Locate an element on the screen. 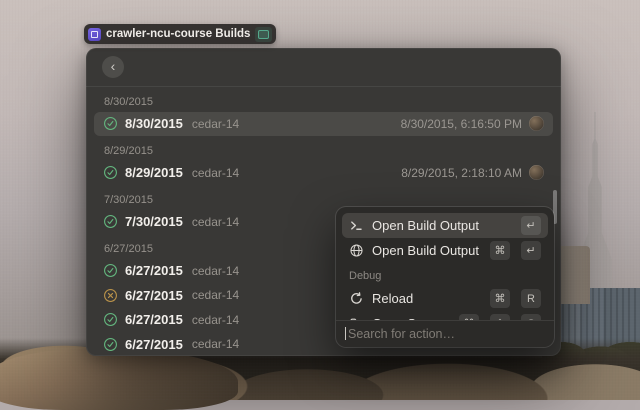 Image resolution: width=640 pixels, height=410 pixels. build-title: 8/29/2015 is located at coordinates (154, 173).